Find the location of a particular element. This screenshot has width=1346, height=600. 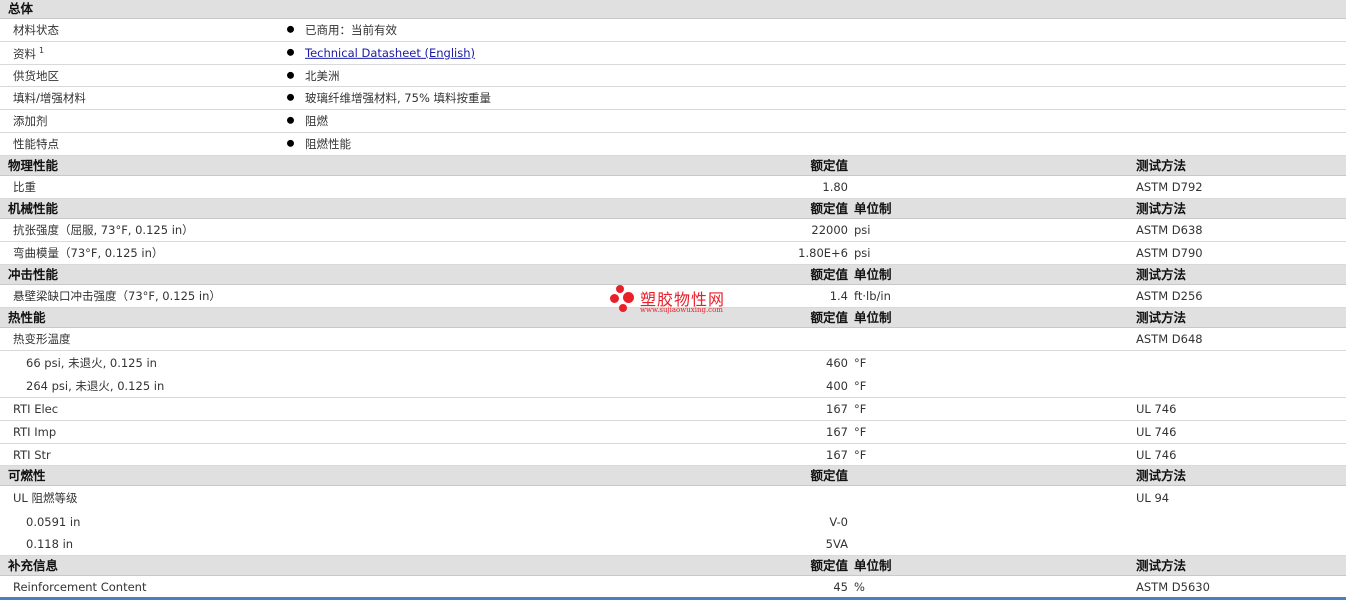

property-value: 1.80E+6 is located at coordinates (823, 252).